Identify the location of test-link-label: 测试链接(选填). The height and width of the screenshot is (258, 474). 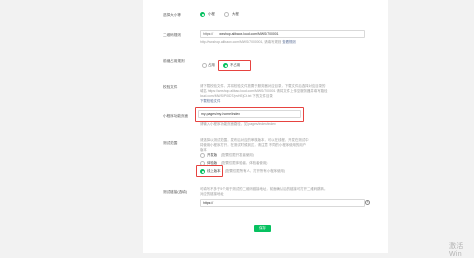
(175, 192).